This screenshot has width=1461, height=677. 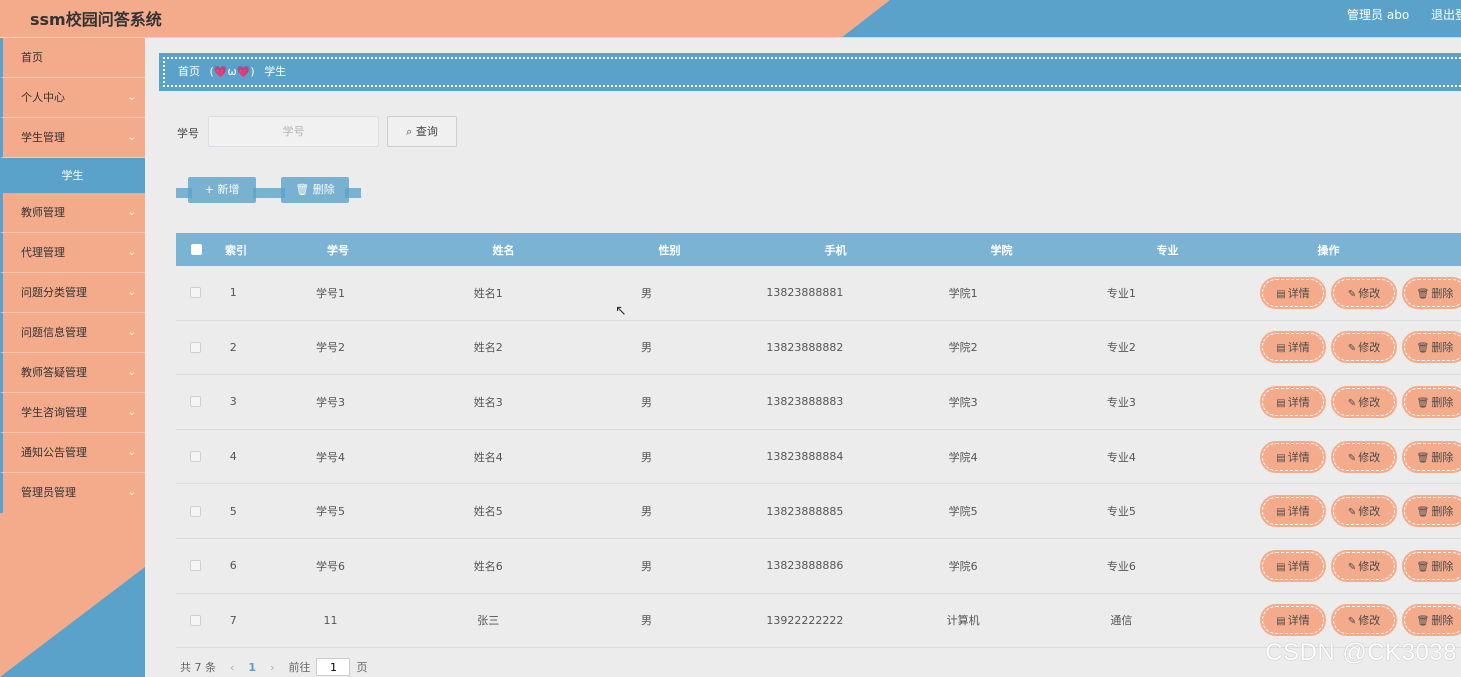 I want to click on search-input, so click(x=293, y=131).